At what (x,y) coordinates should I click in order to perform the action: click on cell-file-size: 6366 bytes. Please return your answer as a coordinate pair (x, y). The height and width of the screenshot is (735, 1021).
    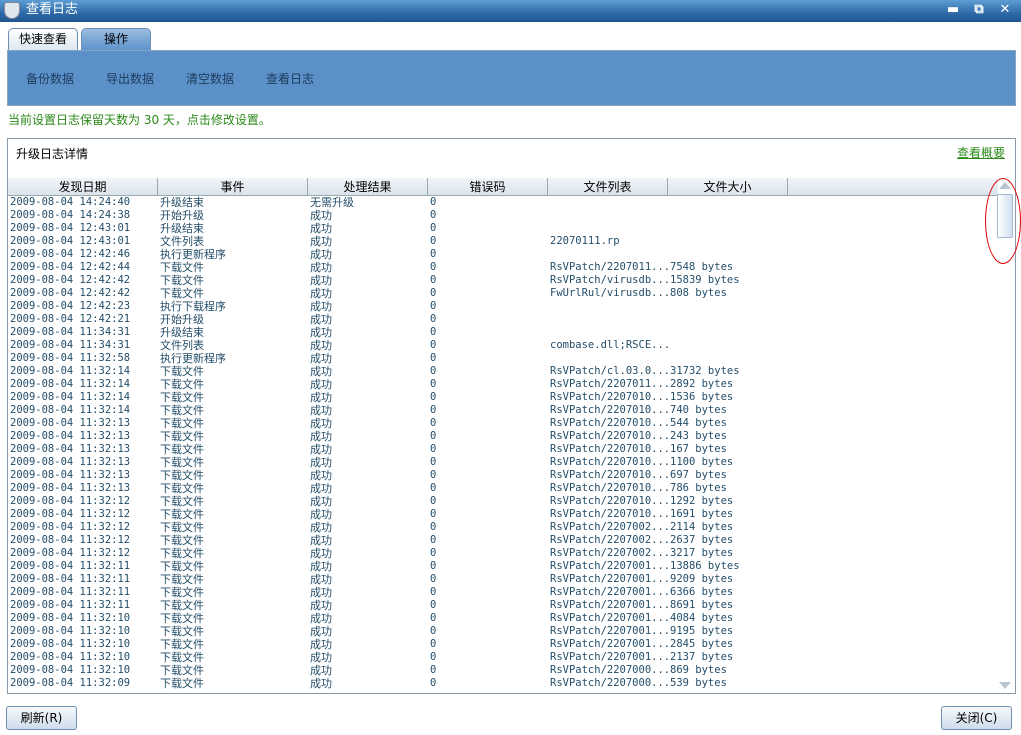
    Looking at the image, I should click on (702, 592).